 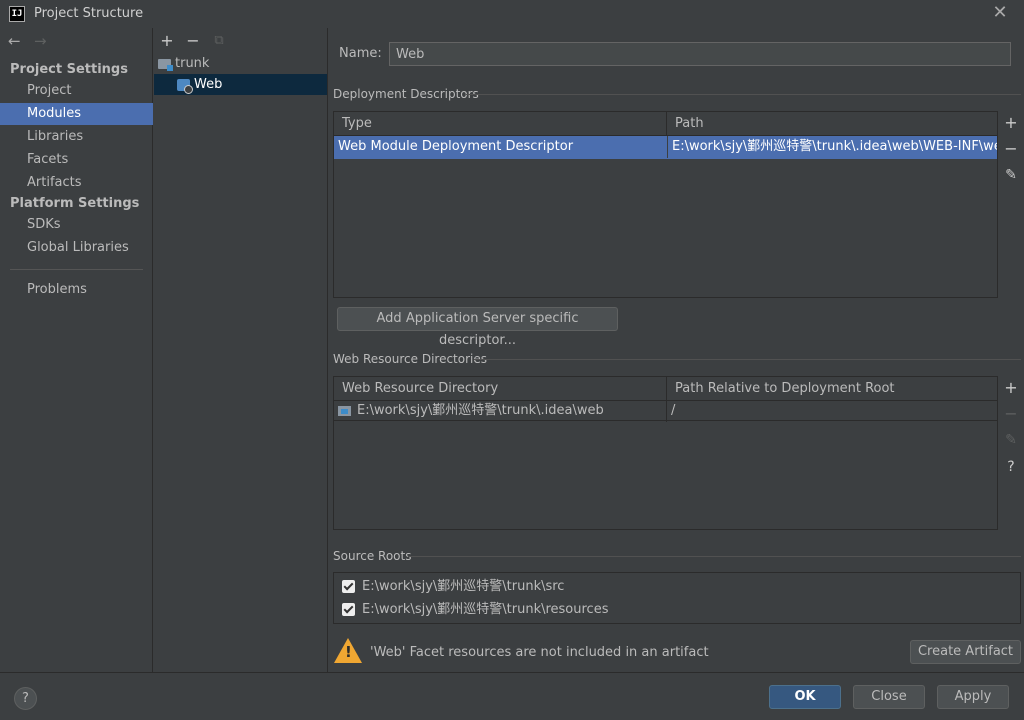 What do you see at coordinates (973, 697) in the screenshot?
I see `apply-button: Apply` at bounding box center [973, 697].